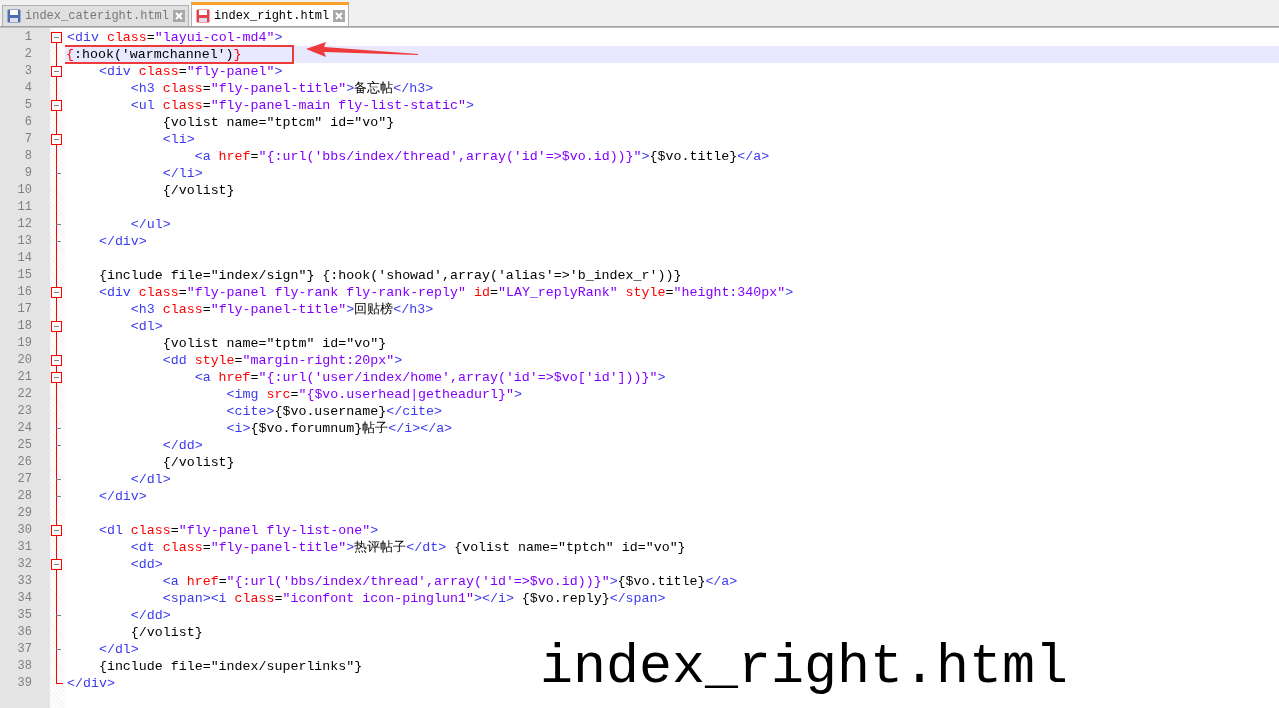 The height and width of the screenshot is (708, 1279). Describe the element at coordinates (182, 173) in the screenshot. I see `code-line: </li>` at that location.